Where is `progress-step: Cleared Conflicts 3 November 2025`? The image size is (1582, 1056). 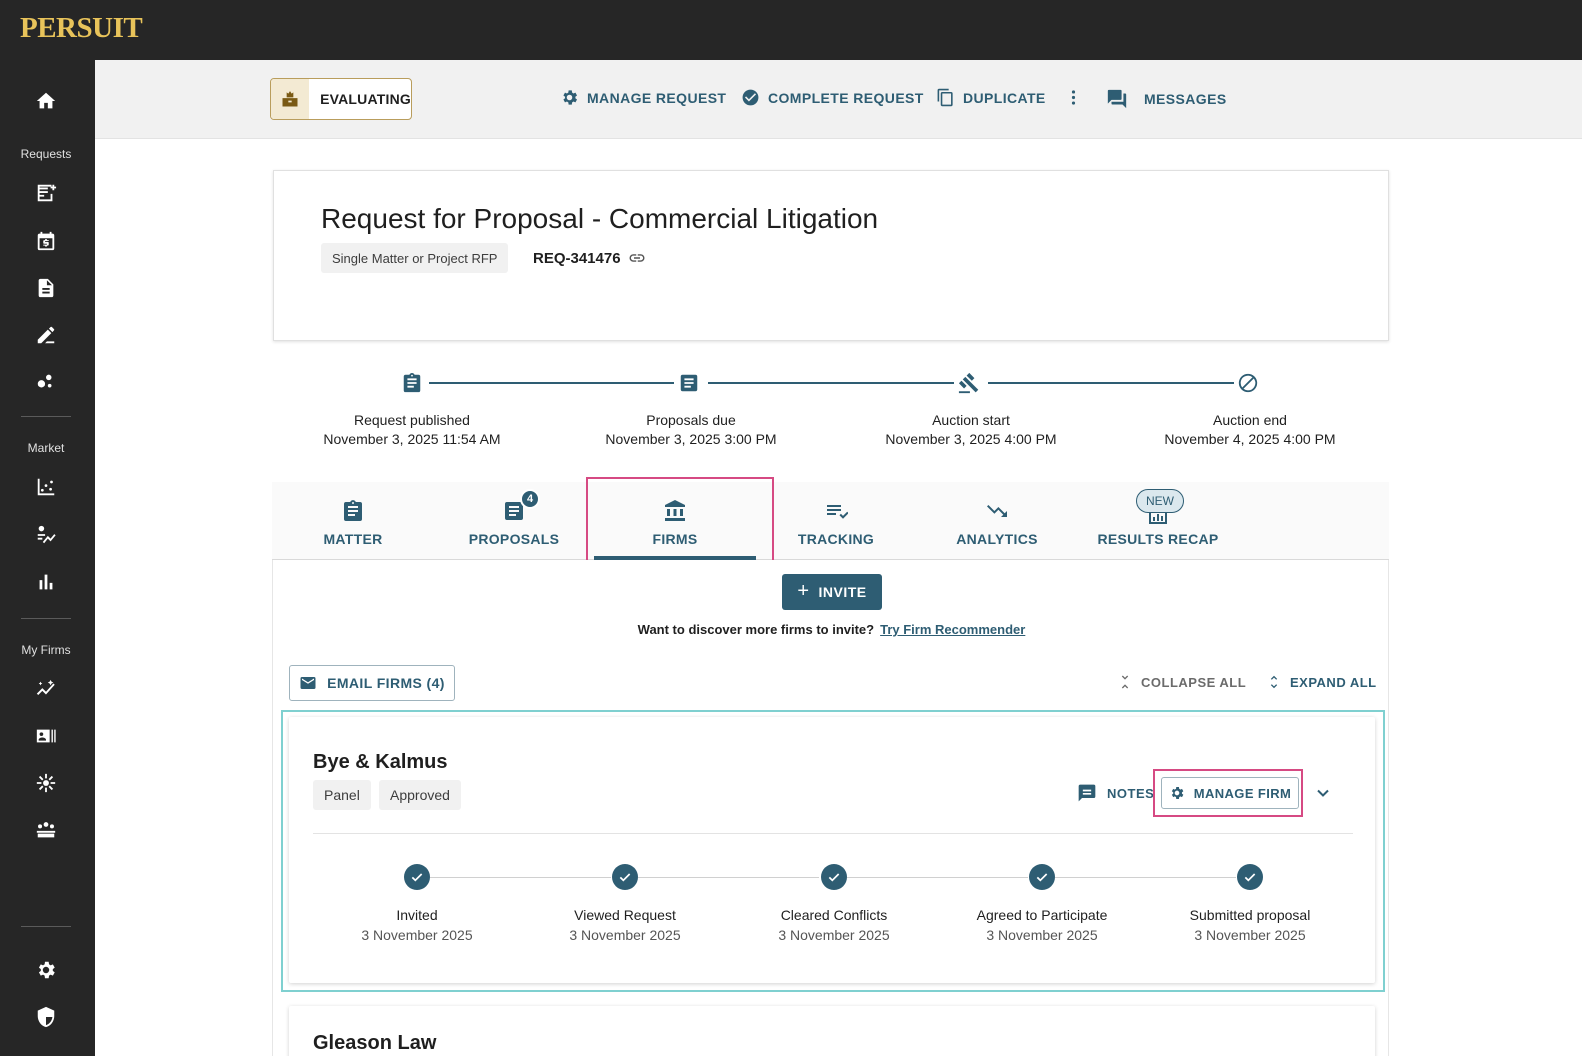
progress-step: Cleared Conflicts 3 November 2025 is located at coordinates (834, 925).